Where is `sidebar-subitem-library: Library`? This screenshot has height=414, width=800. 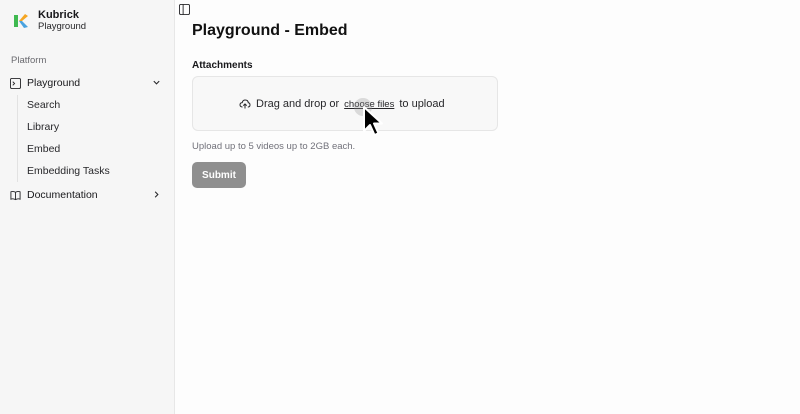 sidebar-subitem-library: Library is located at coordinates (43, 127).